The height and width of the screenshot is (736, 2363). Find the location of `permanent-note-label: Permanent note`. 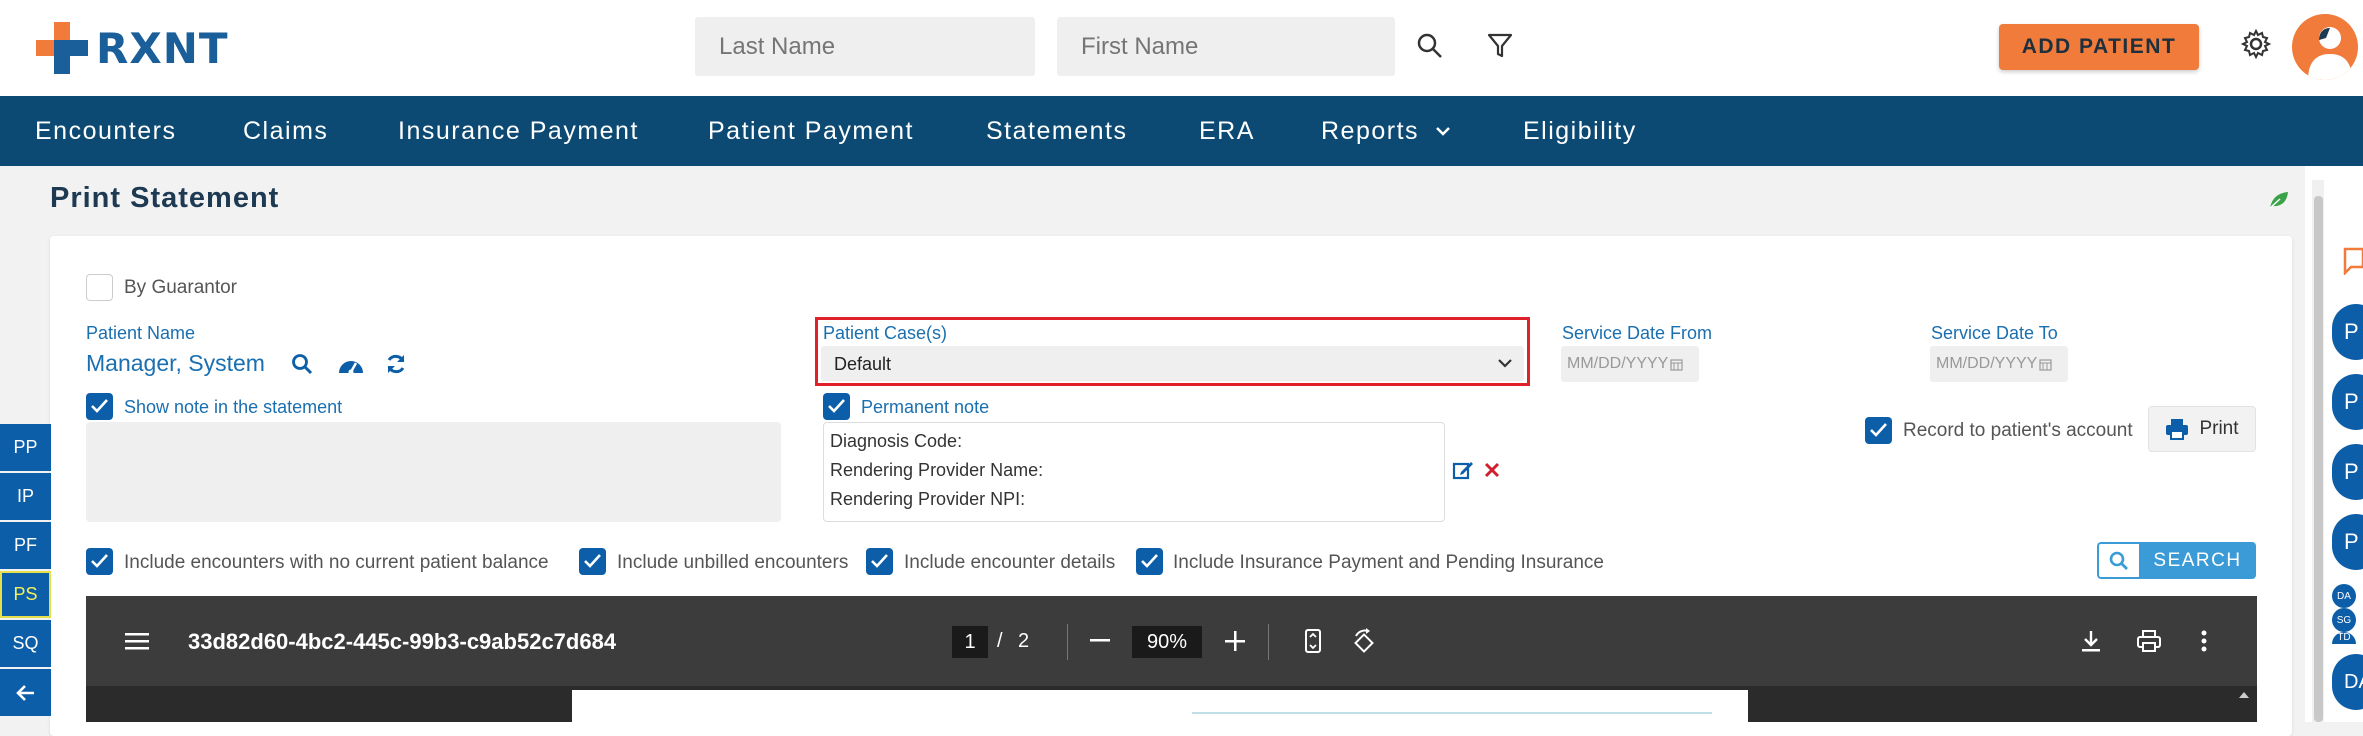

permanent-note-label: Permanent note is located at coordinates (925, 407).